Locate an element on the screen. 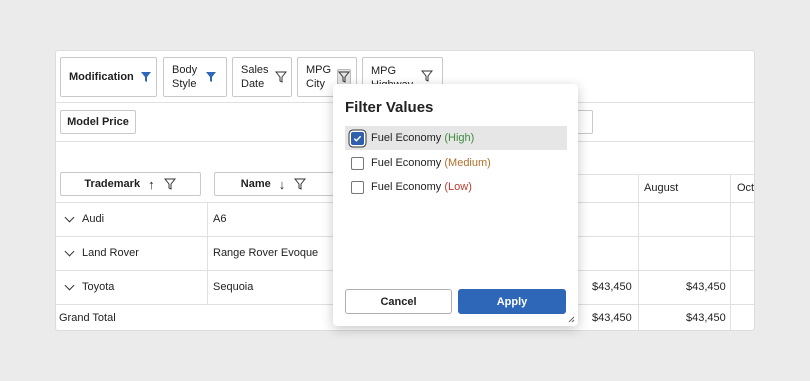  filter-item-qualifier: (High) is located at coordinates (459, 138).